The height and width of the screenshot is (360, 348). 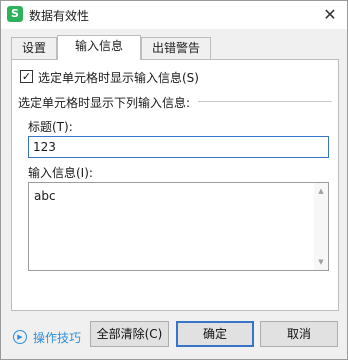 What do you see at coordinates (176, 48) in the screenshot?
I see `tab-error-alert: 出错警告` at bounding box center [176, 48].